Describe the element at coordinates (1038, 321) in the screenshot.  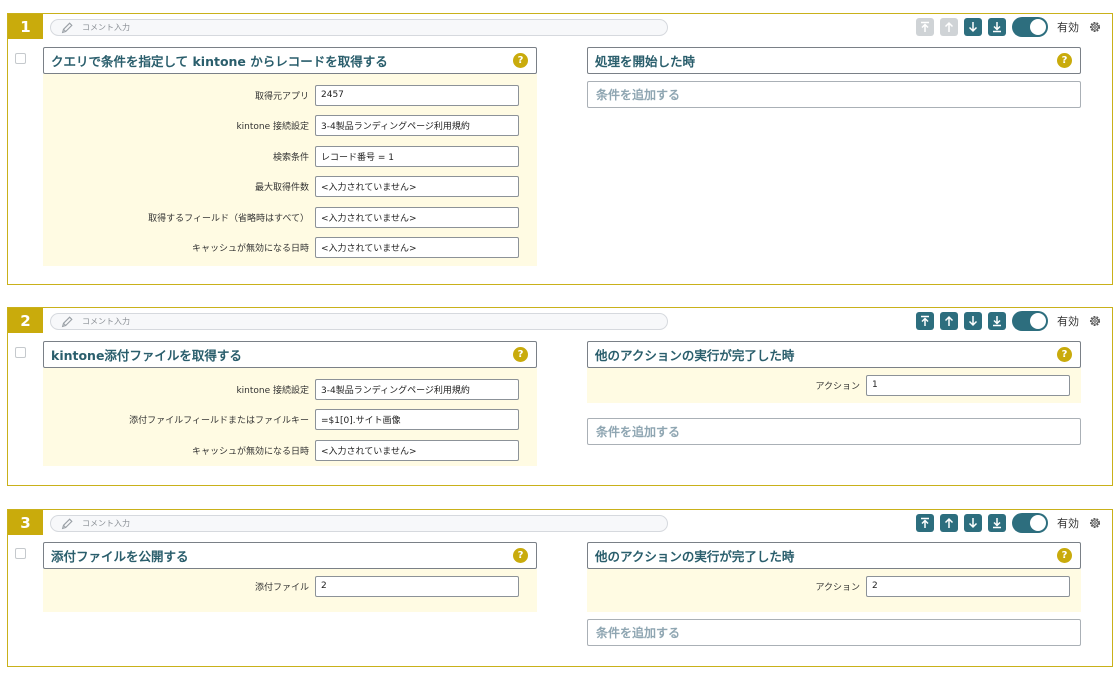
I see `toggle-knob` at that location.